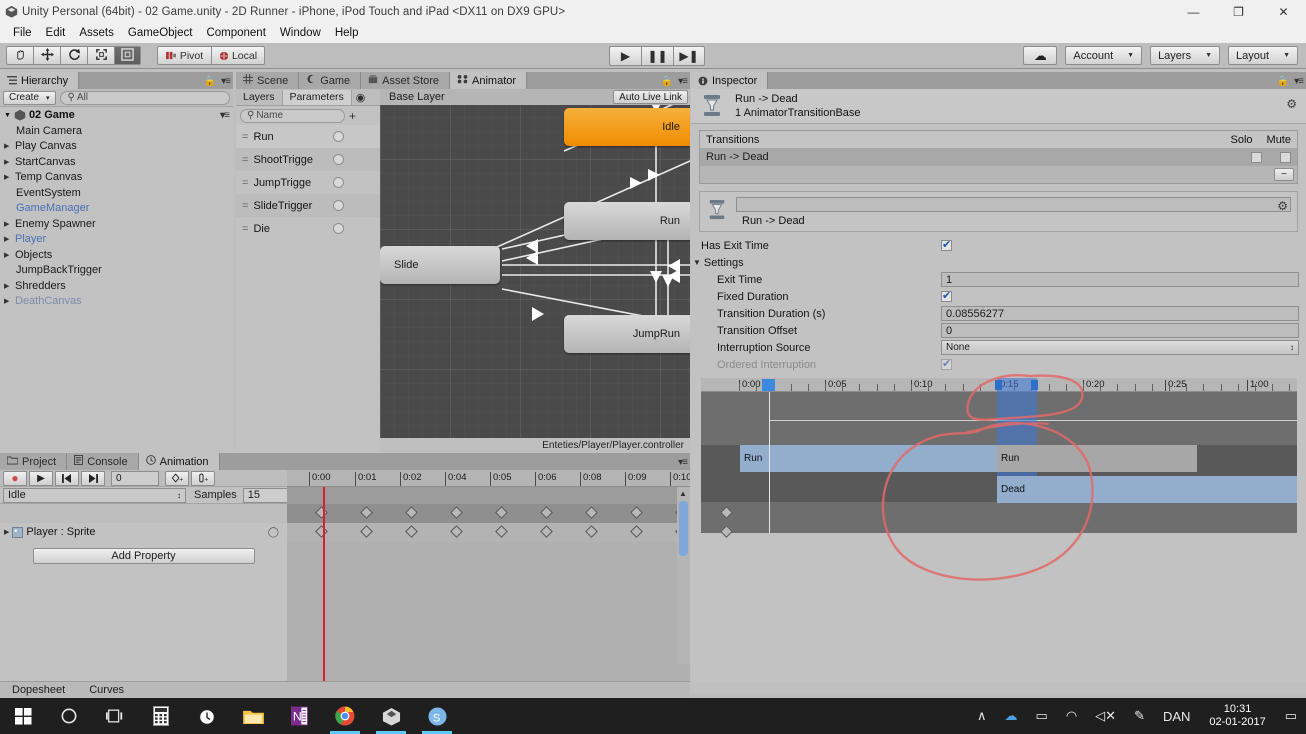 Image resolution: width=1306 pixels, height=734 pixels. Describe the element at coordinates (1071, 716) in the screenshot. I see `wifi-icon: ◠` at that location.